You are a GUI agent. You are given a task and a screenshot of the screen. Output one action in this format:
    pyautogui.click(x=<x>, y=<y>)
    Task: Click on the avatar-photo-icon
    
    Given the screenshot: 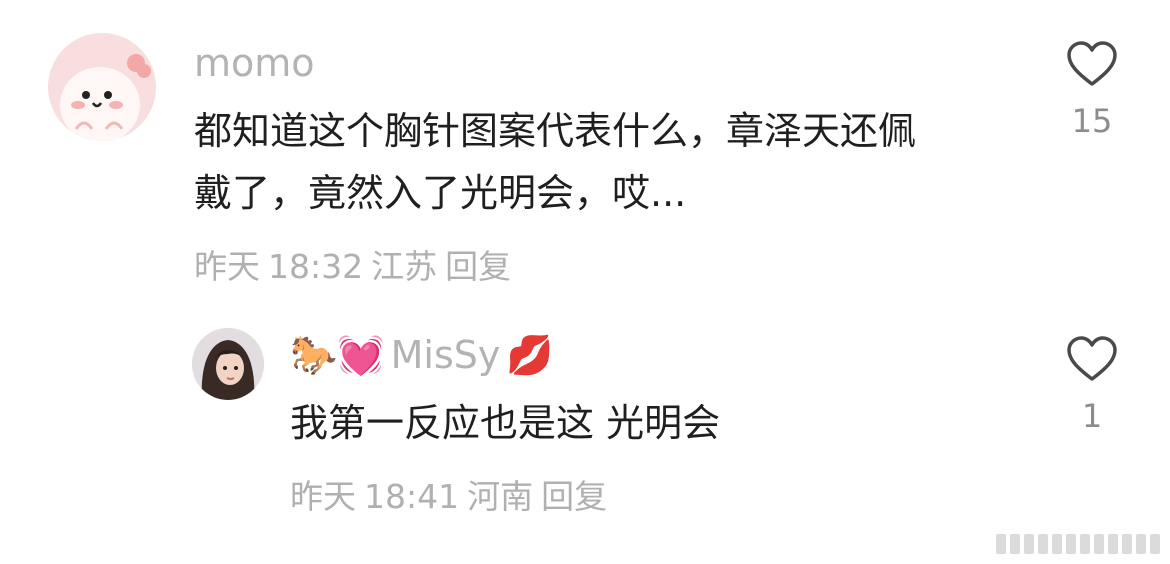 What is the action you would take?
    pyautogui.click(x=228, y=364)
    